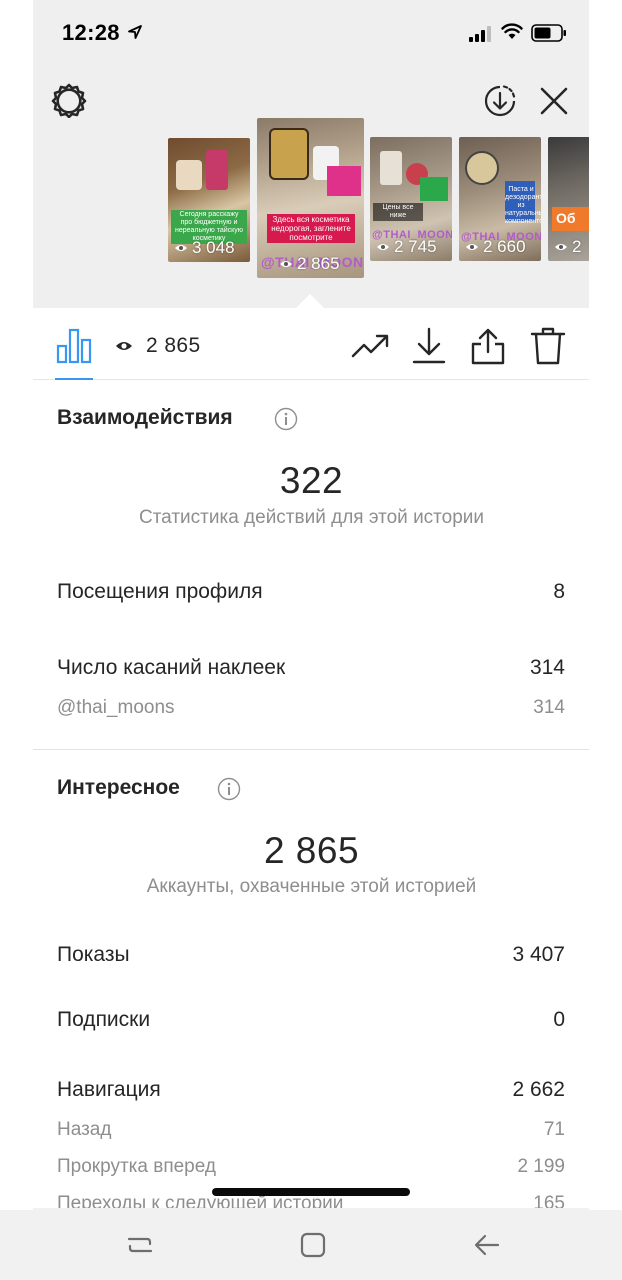  What do you see at coordinates (145, 417) in the screenshot?
I see `interactions-title: Взаимодействия` at bounding box center [145, 417].